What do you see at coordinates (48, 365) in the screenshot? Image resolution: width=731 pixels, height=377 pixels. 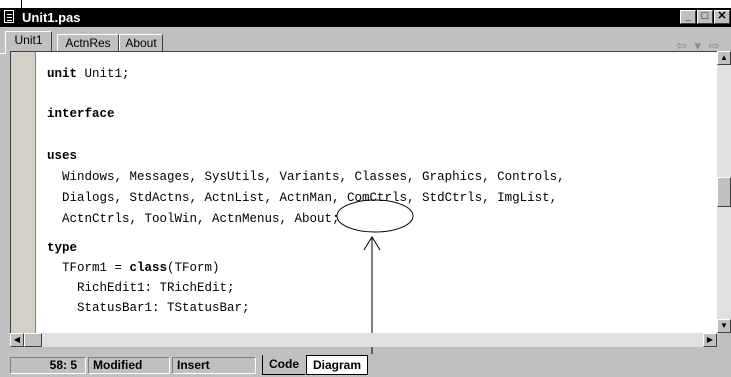 I see `cursor-position: 58: 5` at bounding box center [48, 365].